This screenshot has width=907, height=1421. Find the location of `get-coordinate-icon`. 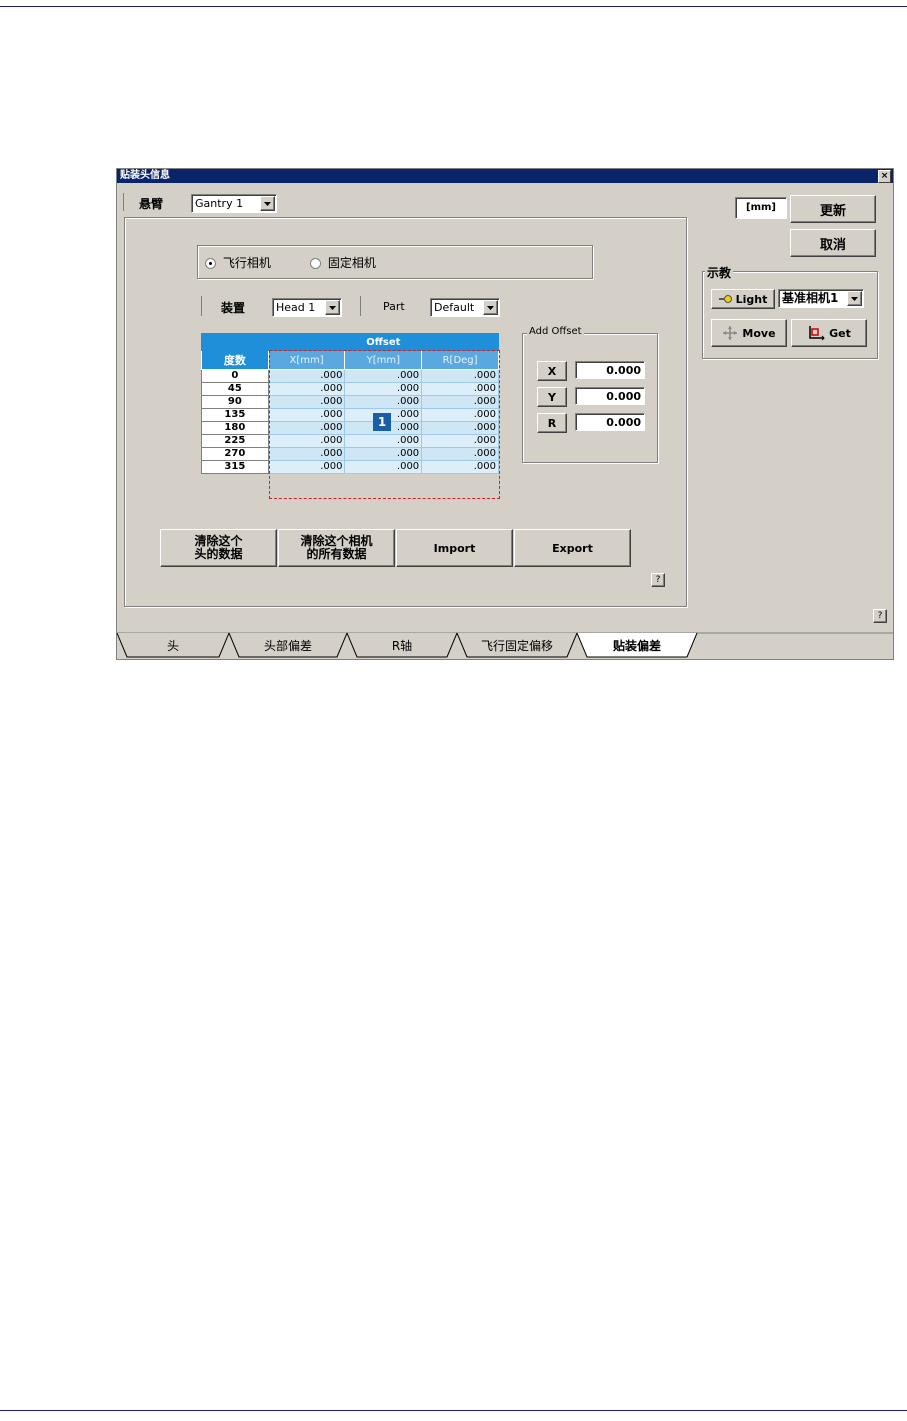

get-coordinate-icon is located at coordinates (816, 333).